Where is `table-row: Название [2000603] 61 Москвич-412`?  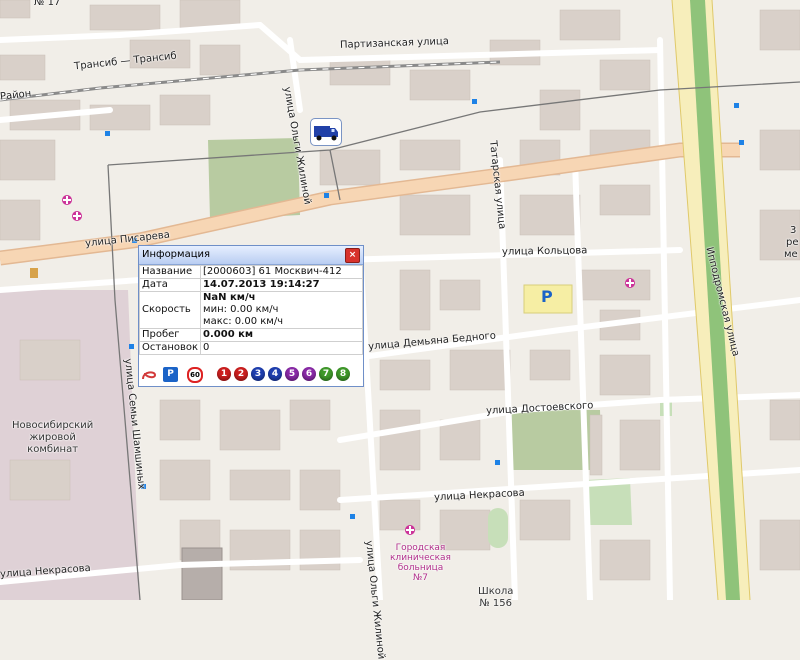 table-row: Название [2000603] 61 Москвич-412 is located at coordinates (250, 272).